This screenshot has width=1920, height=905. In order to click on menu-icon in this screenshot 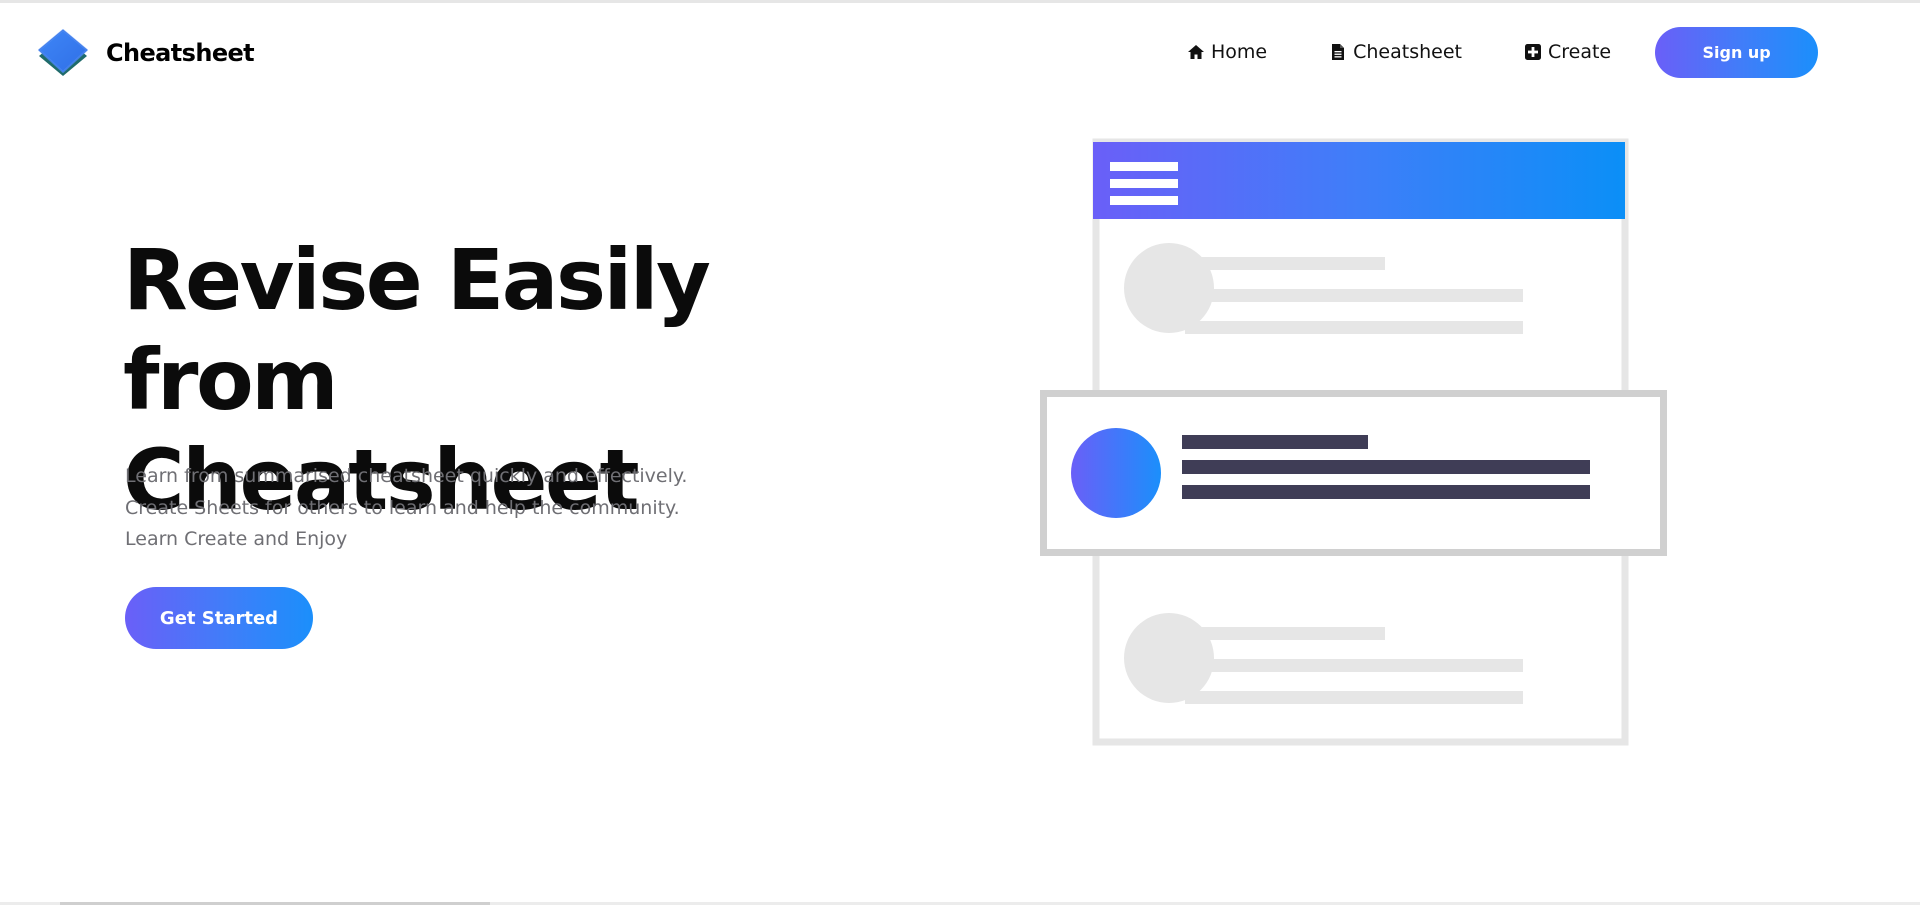, I will do `click(1144, 183)`.